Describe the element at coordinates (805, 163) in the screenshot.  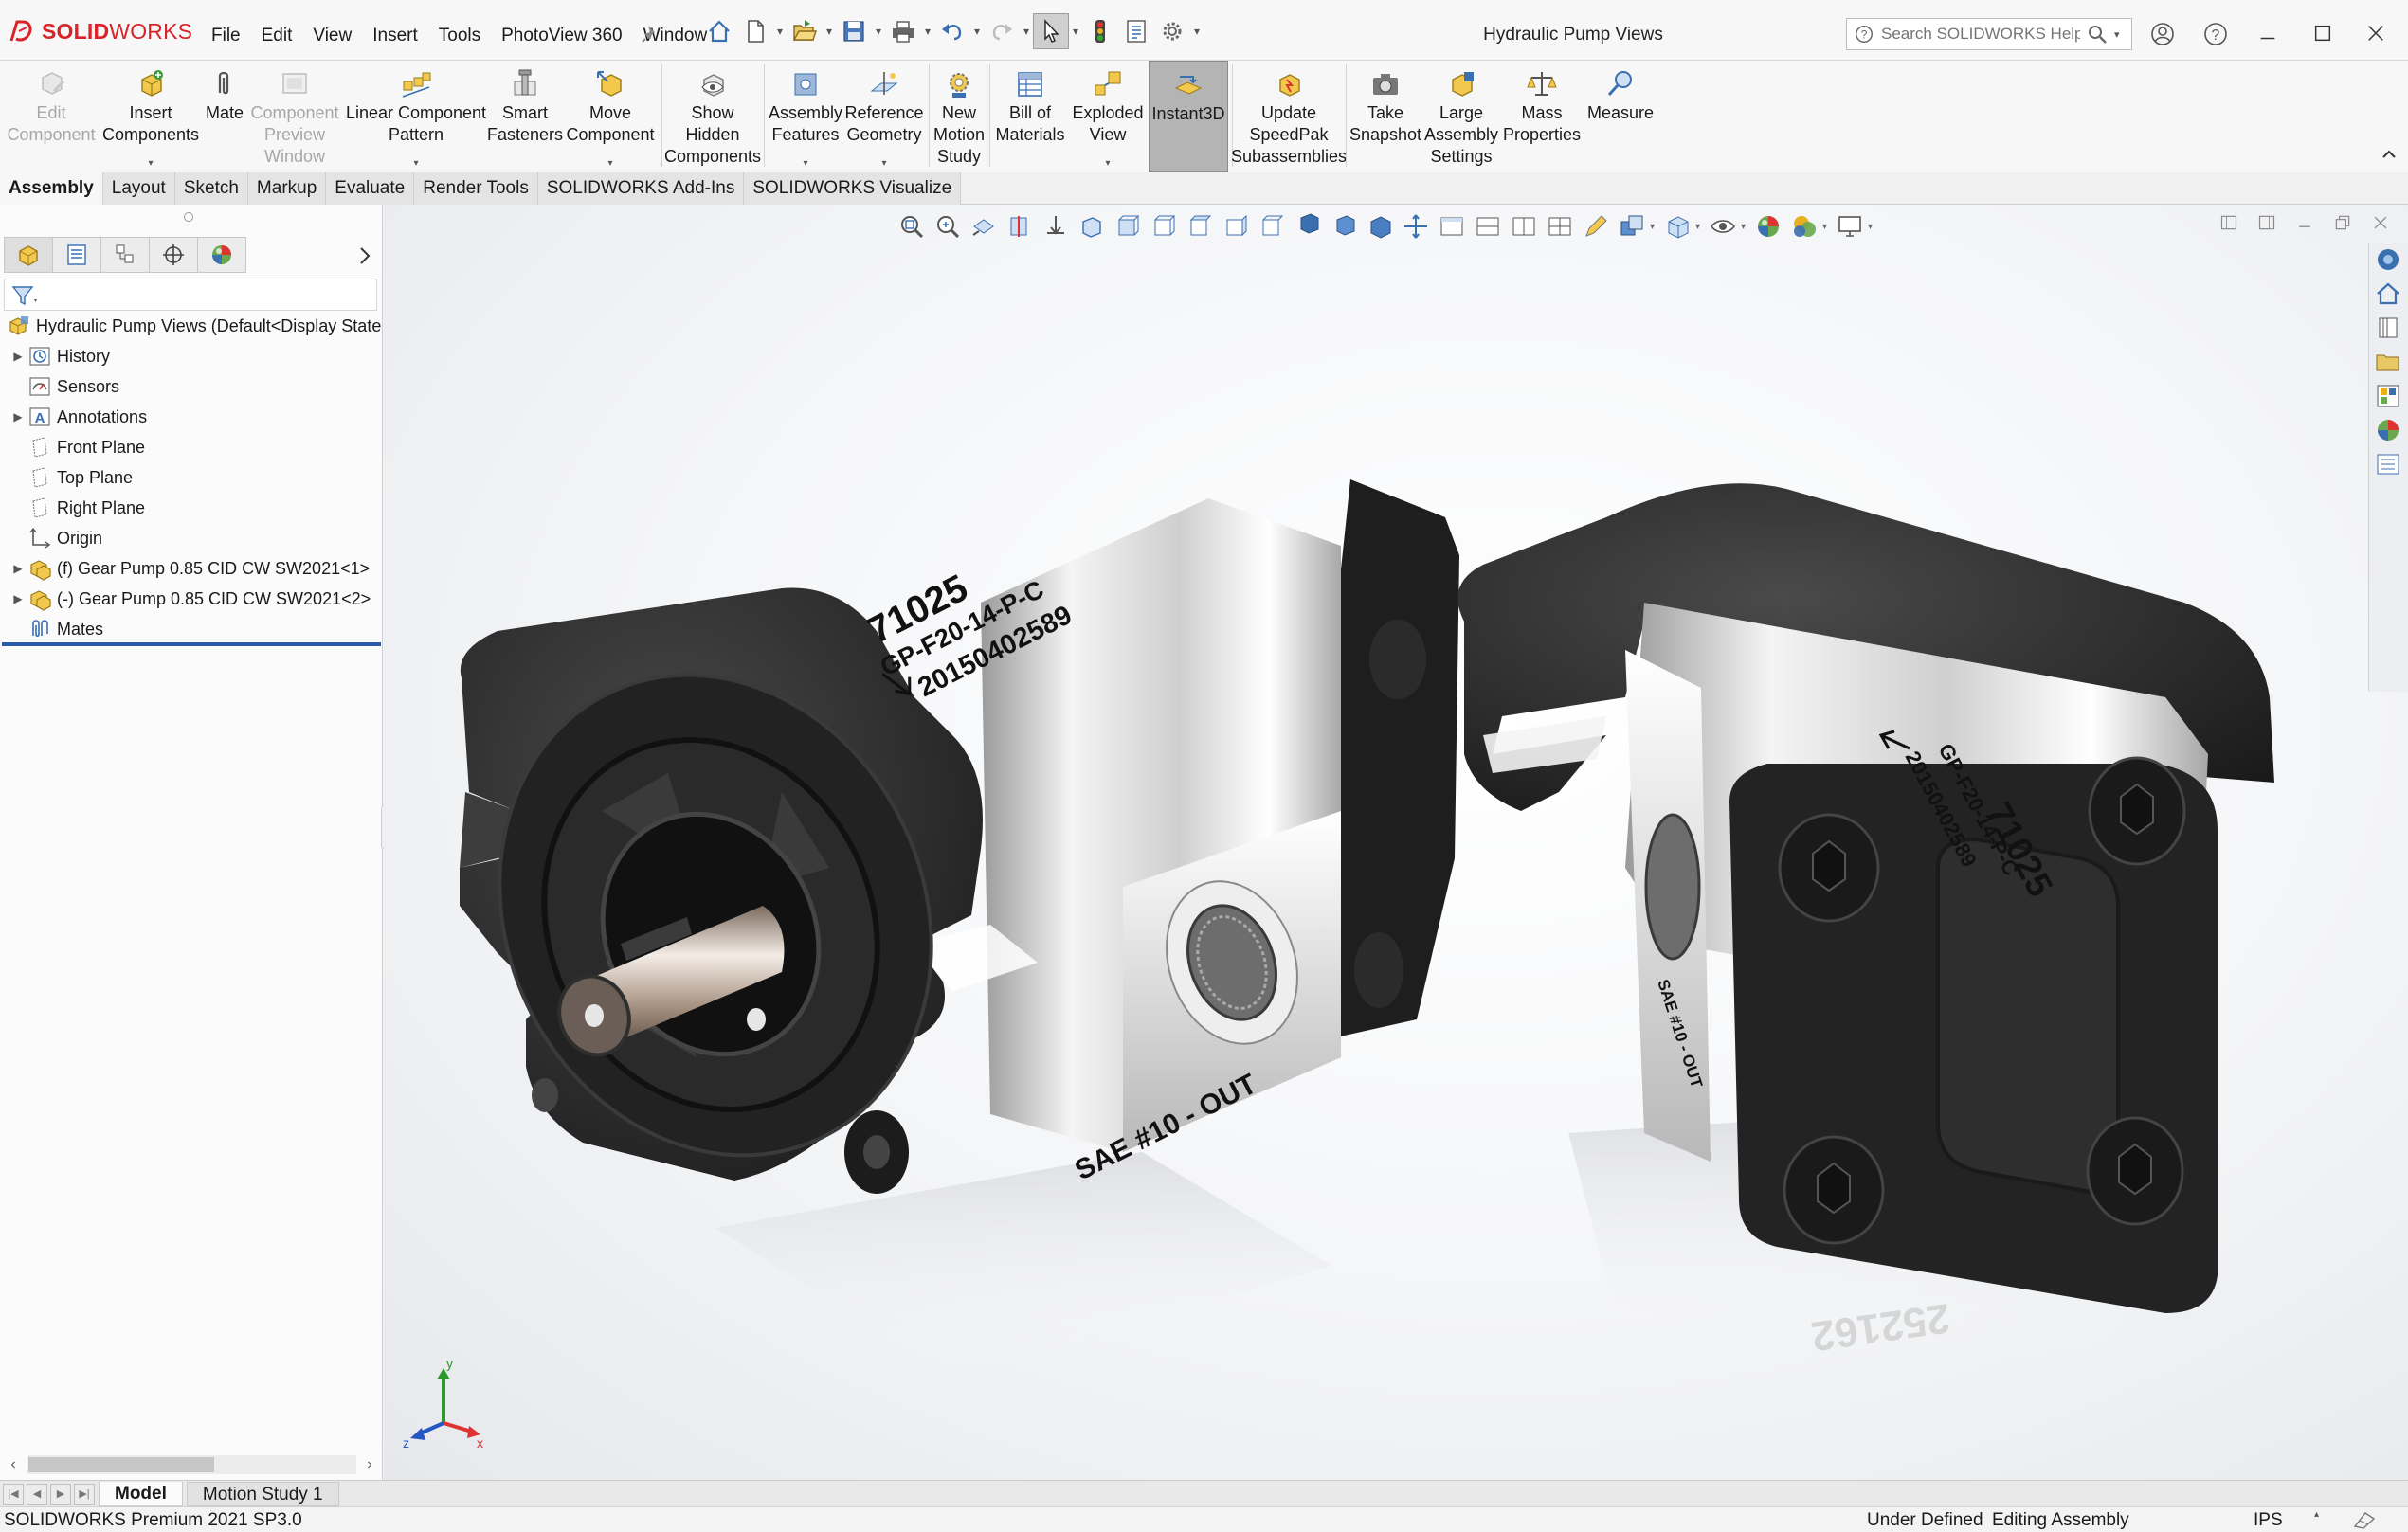
I see `assembly-features-dropdown: ▾` at that location.